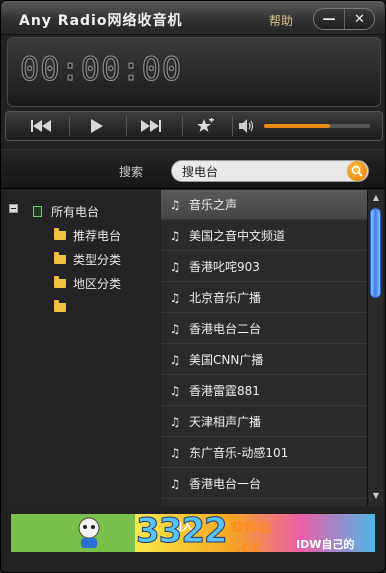 The height and width of the screenshot is (573, 386). Describe the element at coordinates (101, 68) in the screenshot. I see `elapsed-time: 00:00:00` at that location.